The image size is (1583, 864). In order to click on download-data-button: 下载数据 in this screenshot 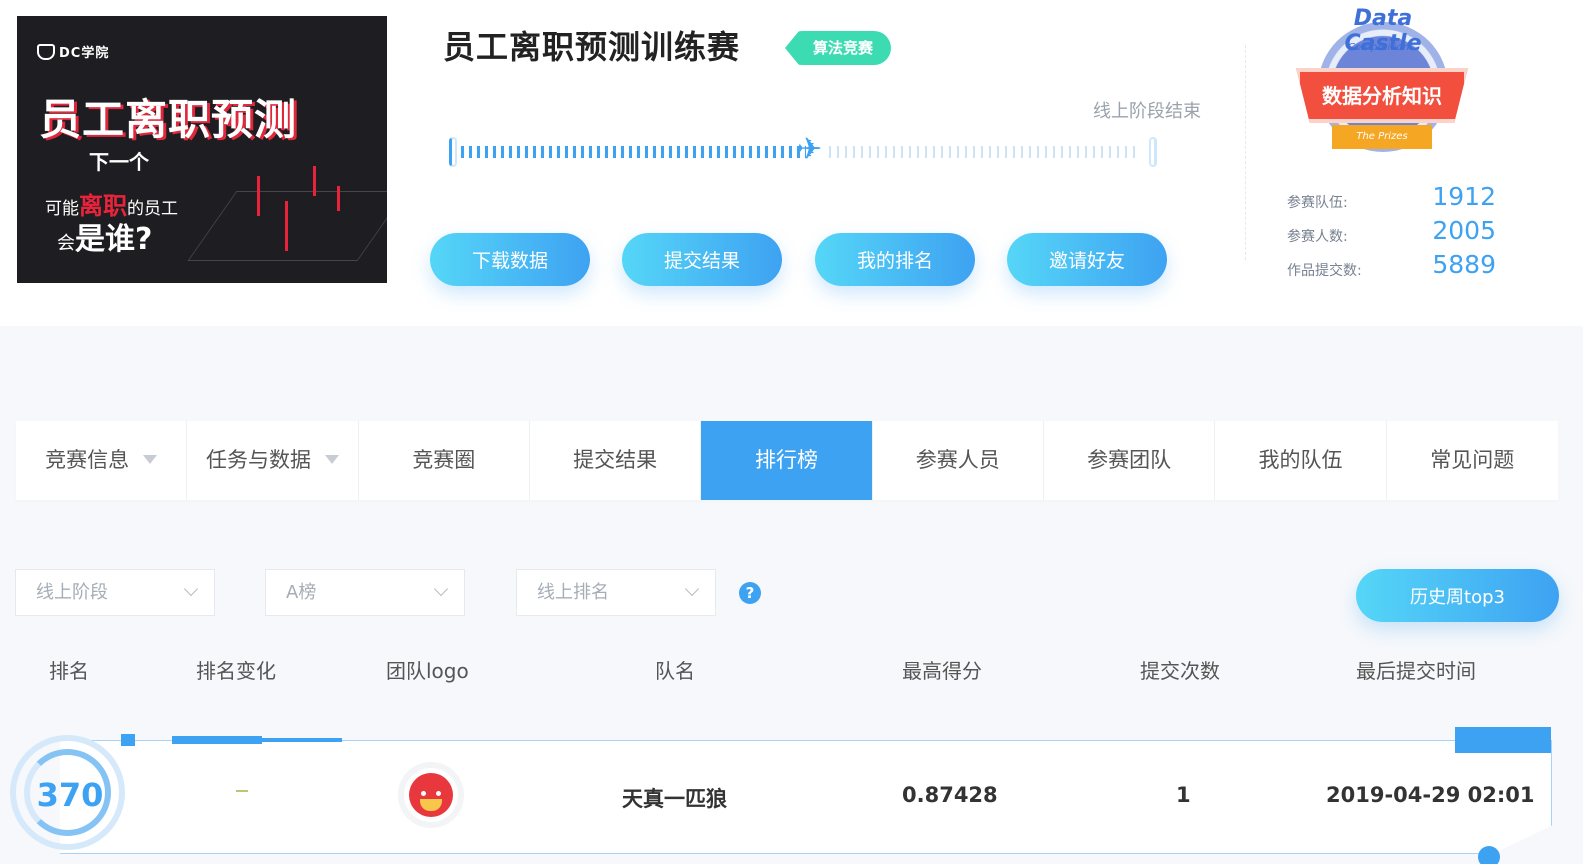, I will do `click(510, 259)`.